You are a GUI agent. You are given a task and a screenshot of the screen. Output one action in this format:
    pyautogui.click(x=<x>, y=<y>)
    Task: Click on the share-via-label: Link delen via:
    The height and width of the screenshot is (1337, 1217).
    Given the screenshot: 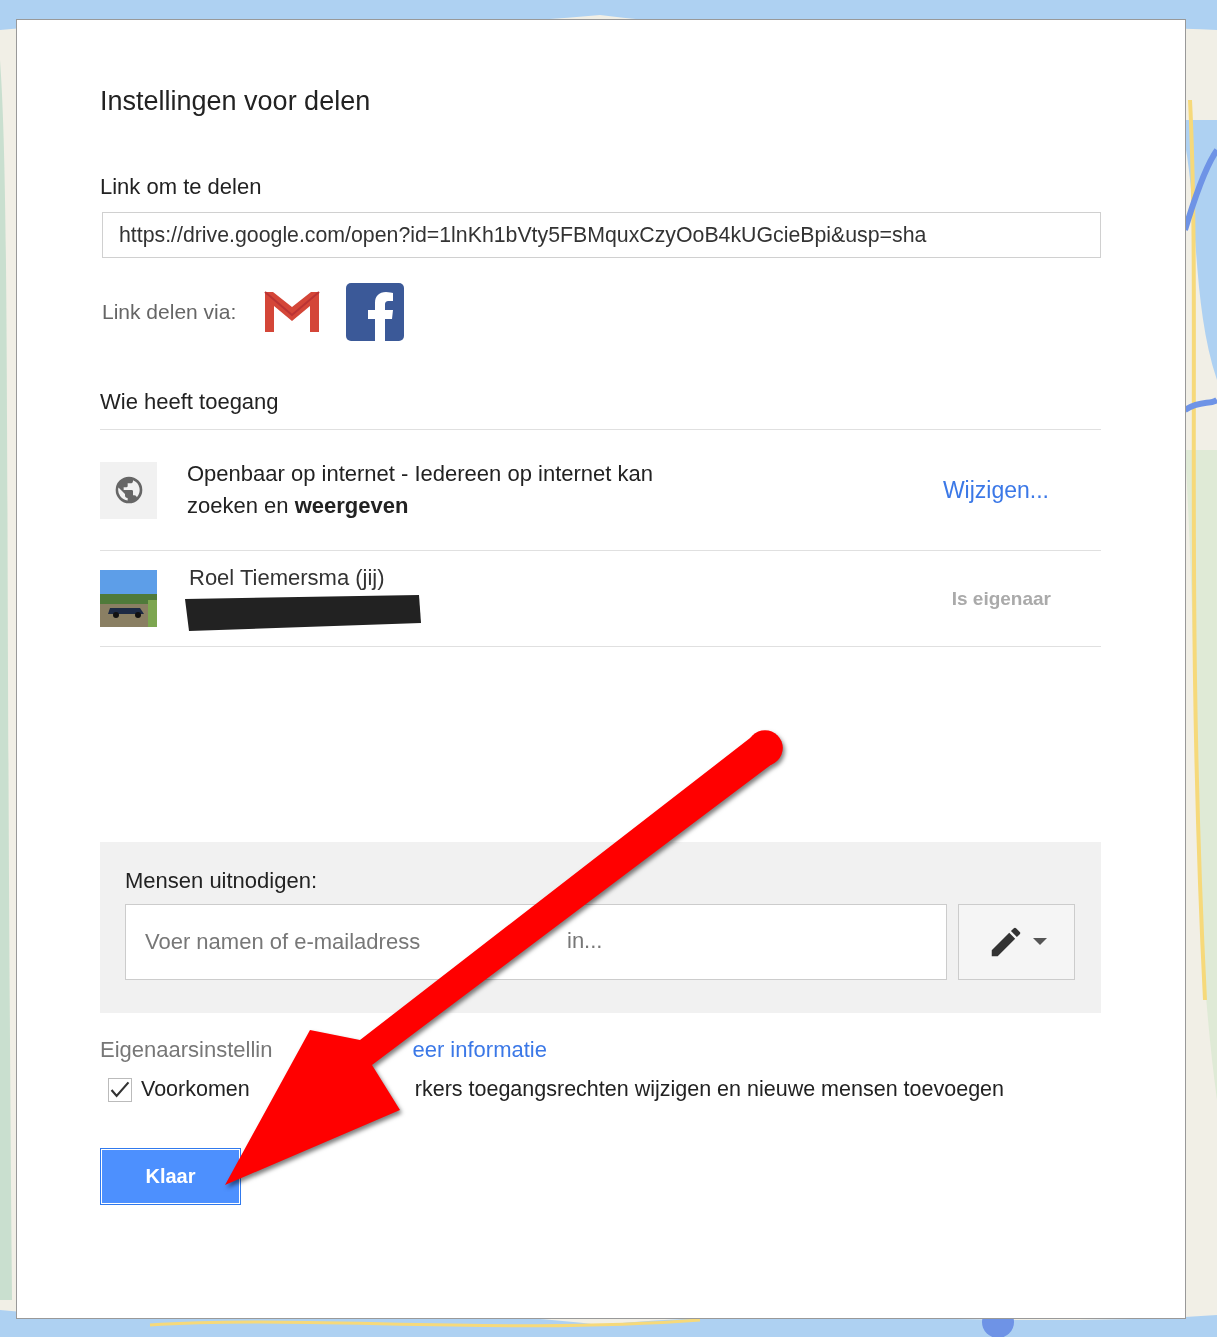 What is the action you would take?
    pyautogui.click(x=169, y=312)
    